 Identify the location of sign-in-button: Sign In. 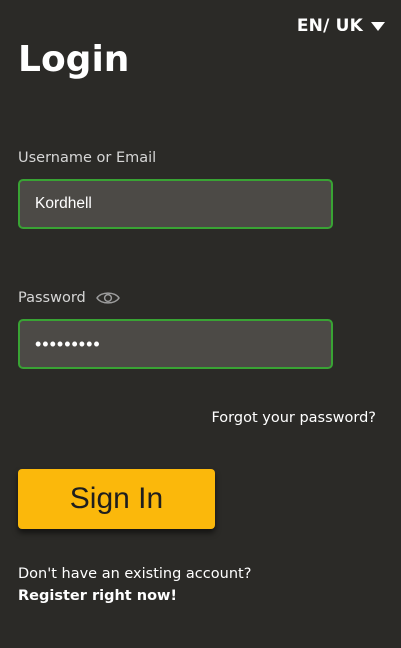
(116, 499).